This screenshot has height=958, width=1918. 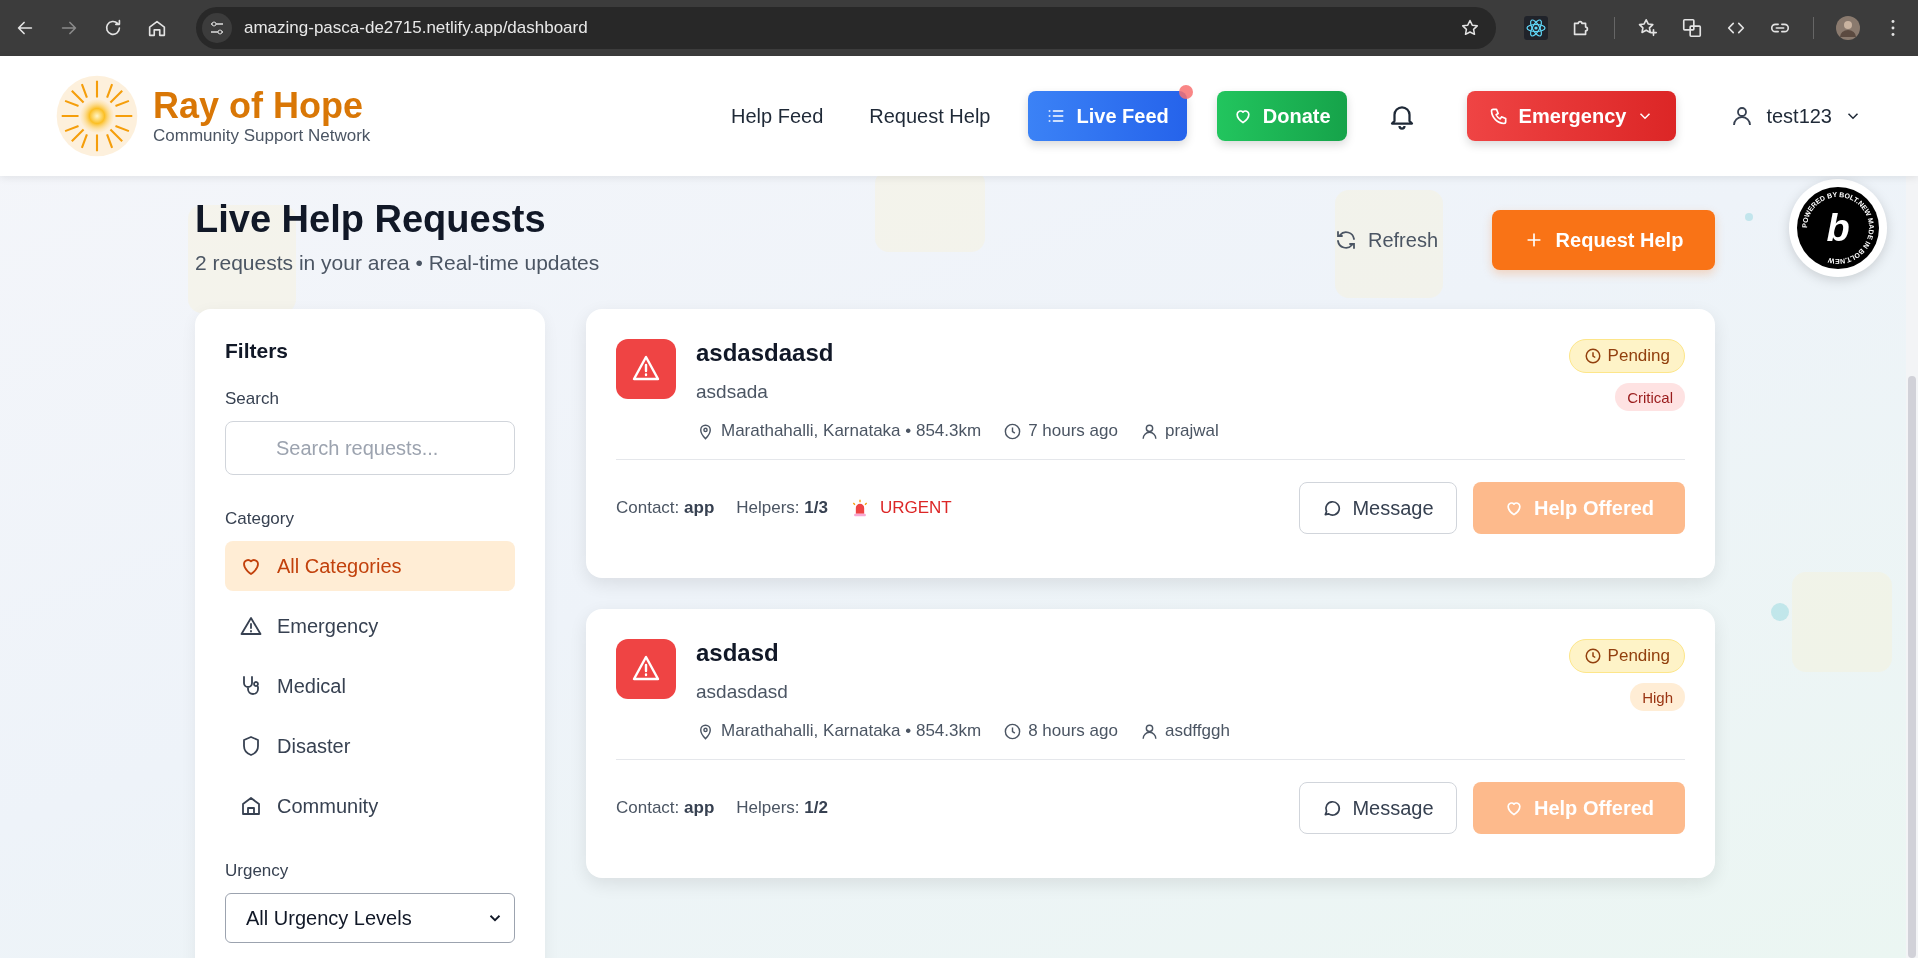 I want to click on request-author: asdffggh, so click(x=1197, y=731).